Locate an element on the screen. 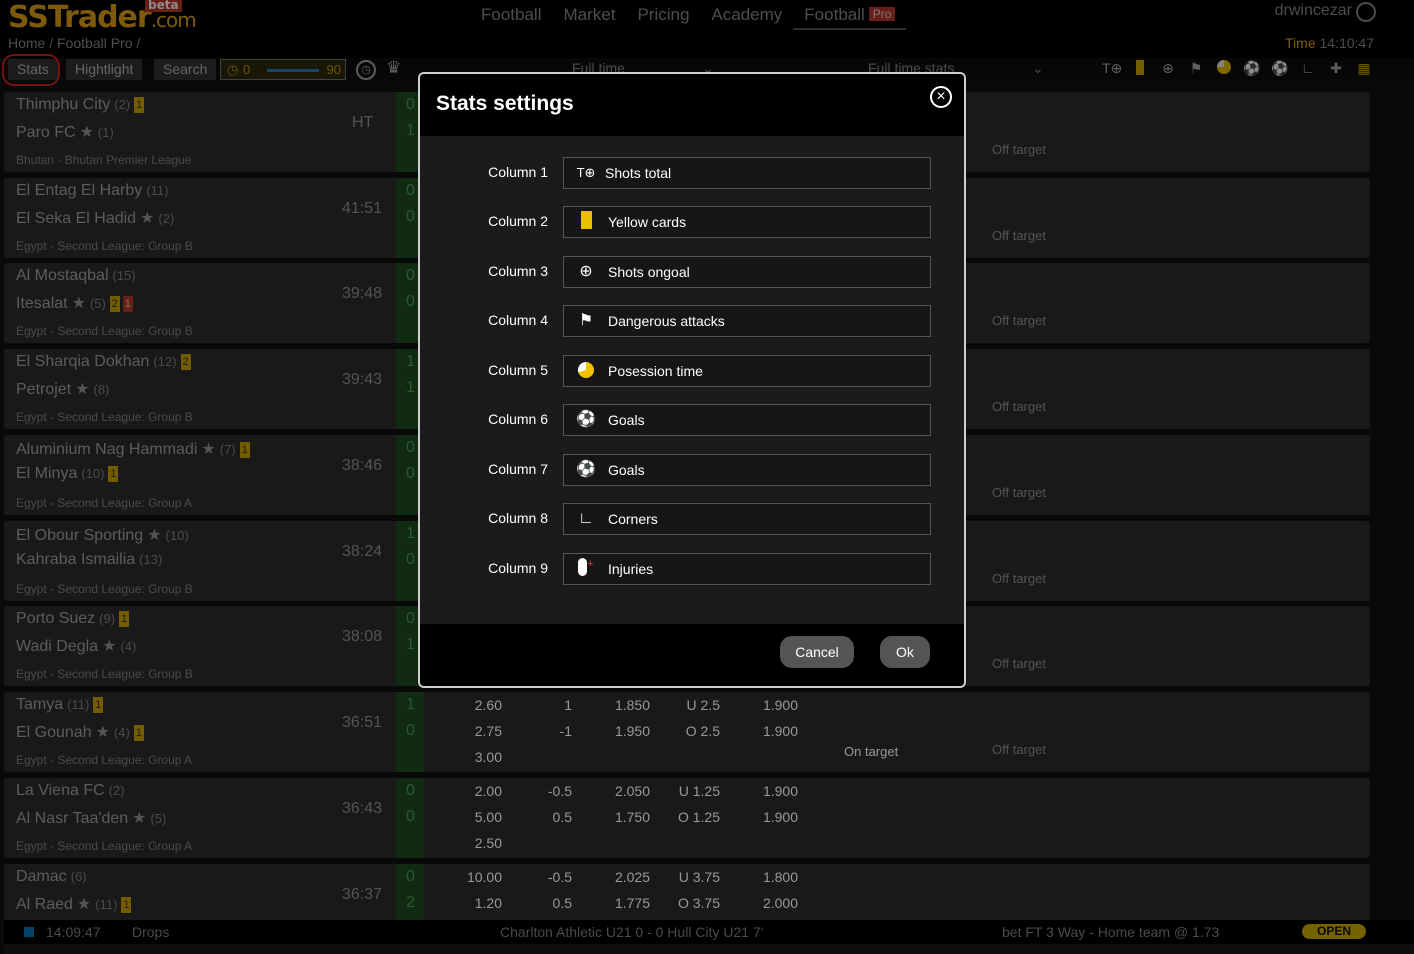 The height and width of the screenshot is (954, 1414). total-over: O 1.25 is located at coordinates (696, 817).